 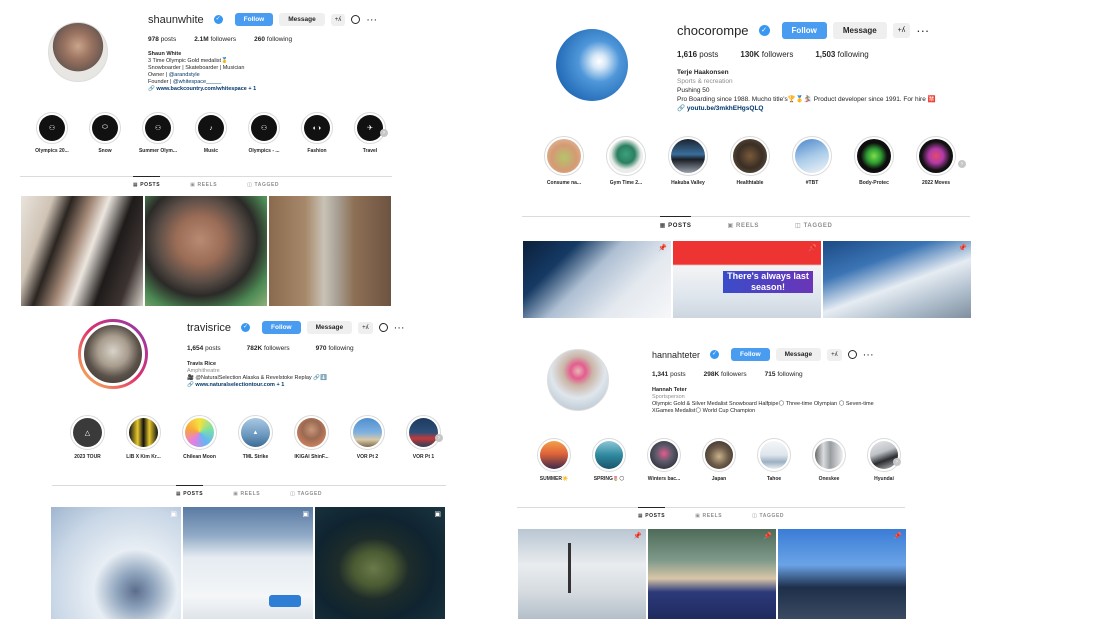 What do you see at coordinates (201, 89) in the screenshot?
I see `website-link: www.backcountry.com/whitespace` at bounding box center [201, 89].